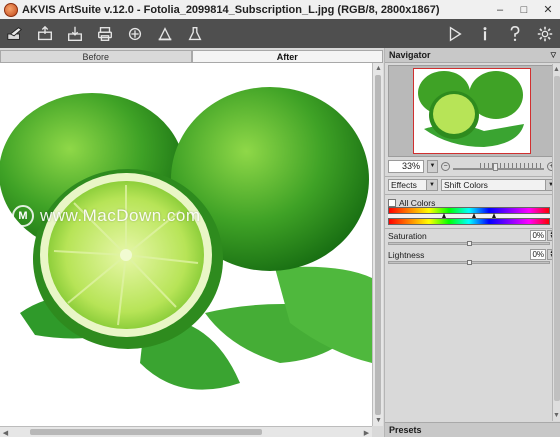 Image resolution: width=560 pixels, height=437 pixels. I want to click on share-icon, so click(135, 33).